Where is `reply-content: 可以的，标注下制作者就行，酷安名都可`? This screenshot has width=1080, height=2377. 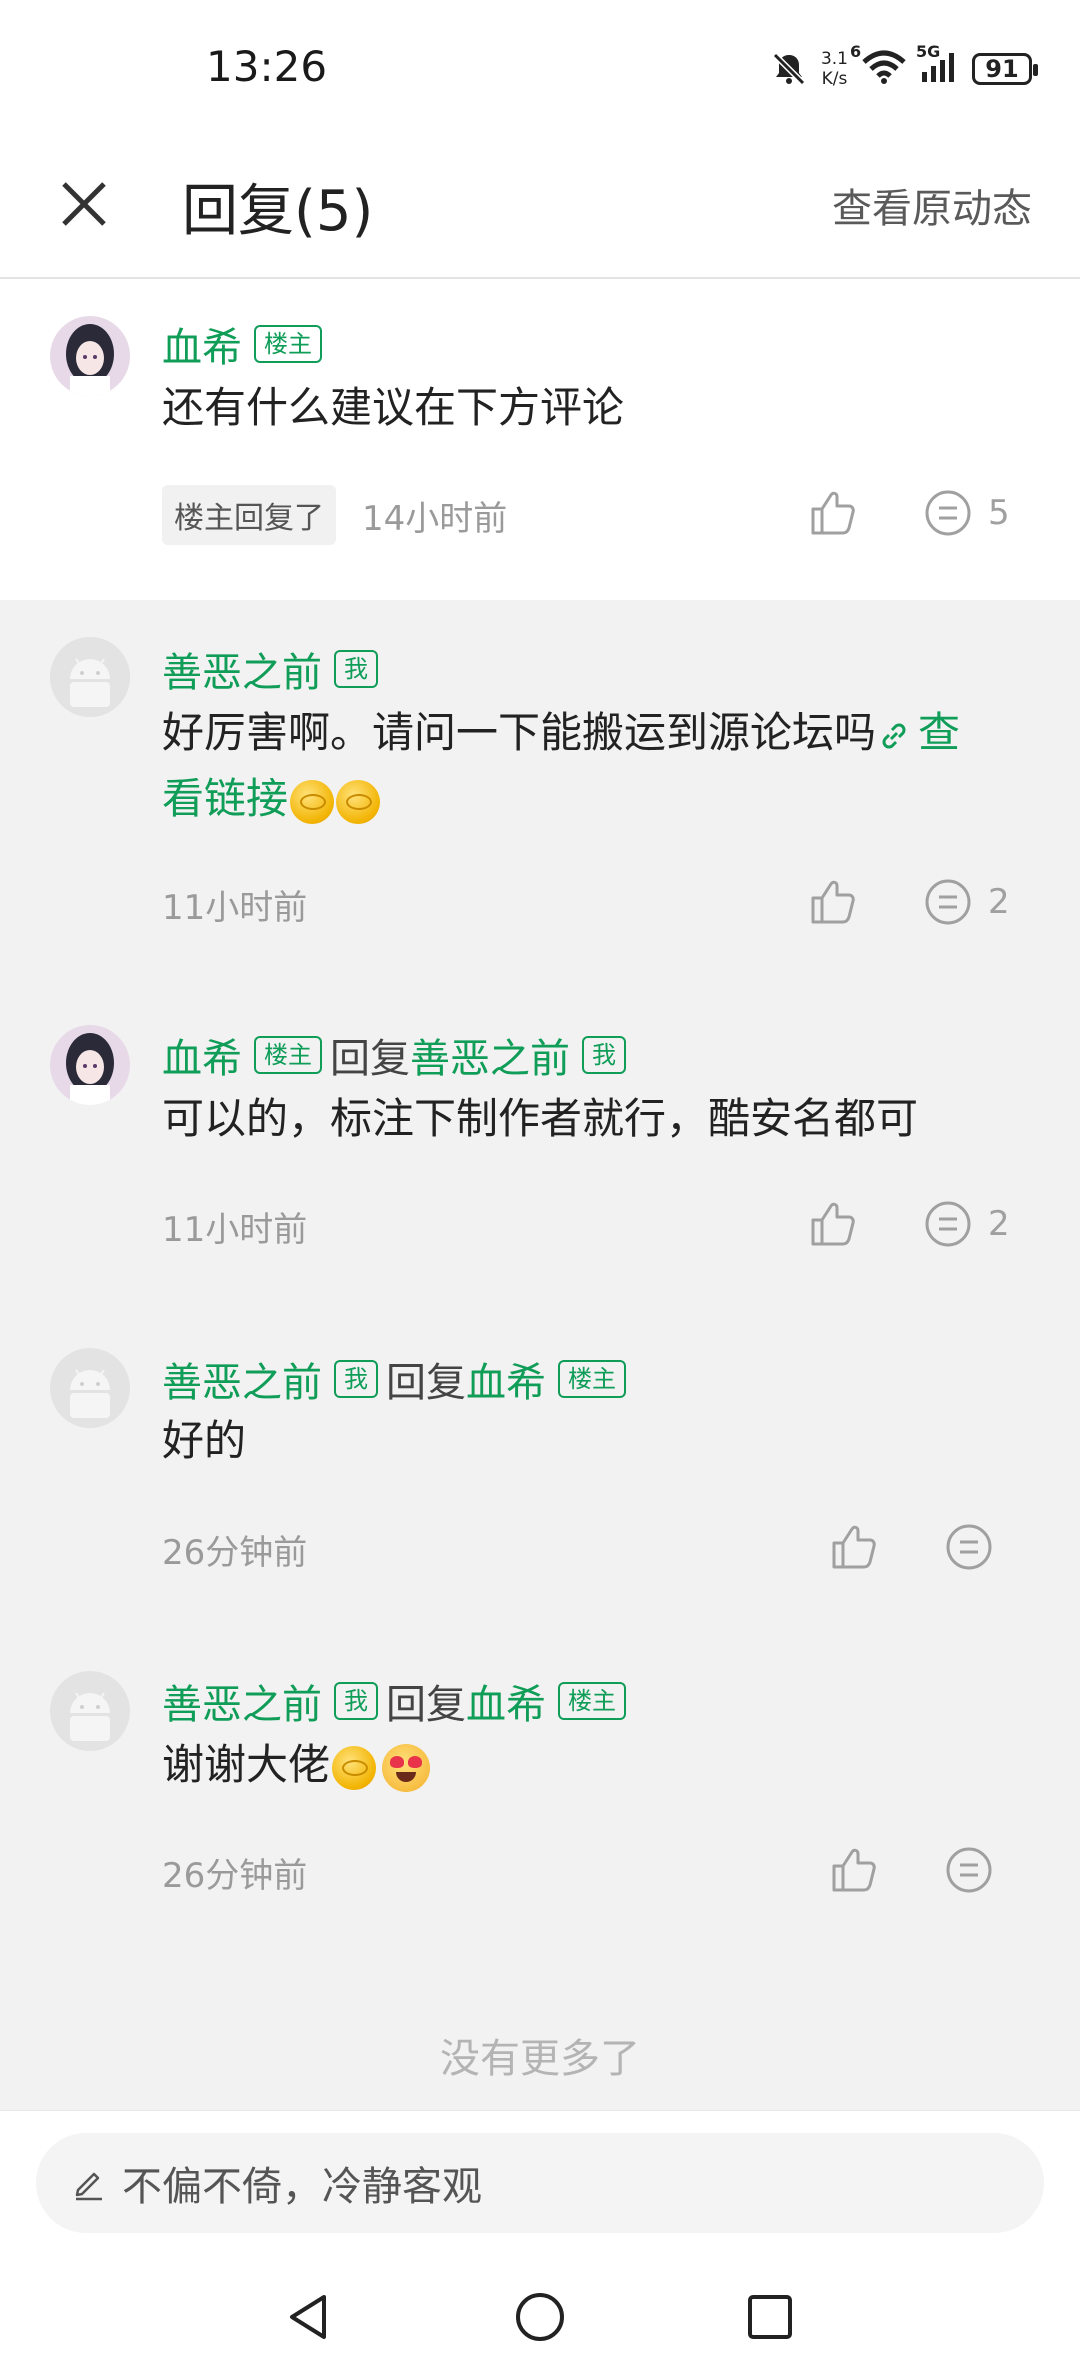
reply-content: 可以的，标注下制作者就行，酷安名都可 is located at coordinates (540, 1118).